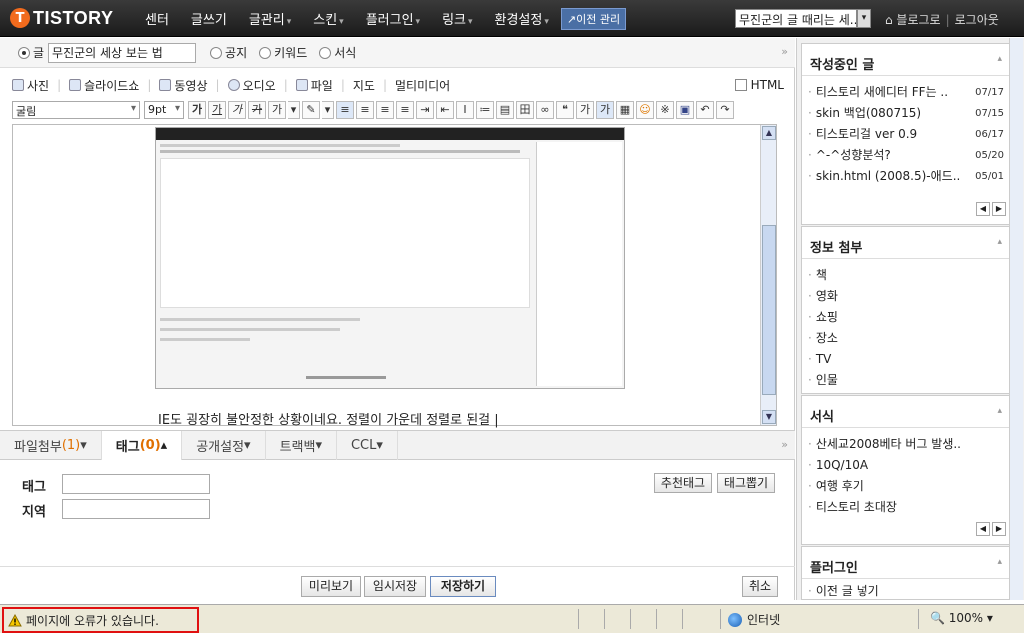 Image resolution: width=1024 pixels, height=633 pixels. I want to click on radio-format, so click(325, 52).